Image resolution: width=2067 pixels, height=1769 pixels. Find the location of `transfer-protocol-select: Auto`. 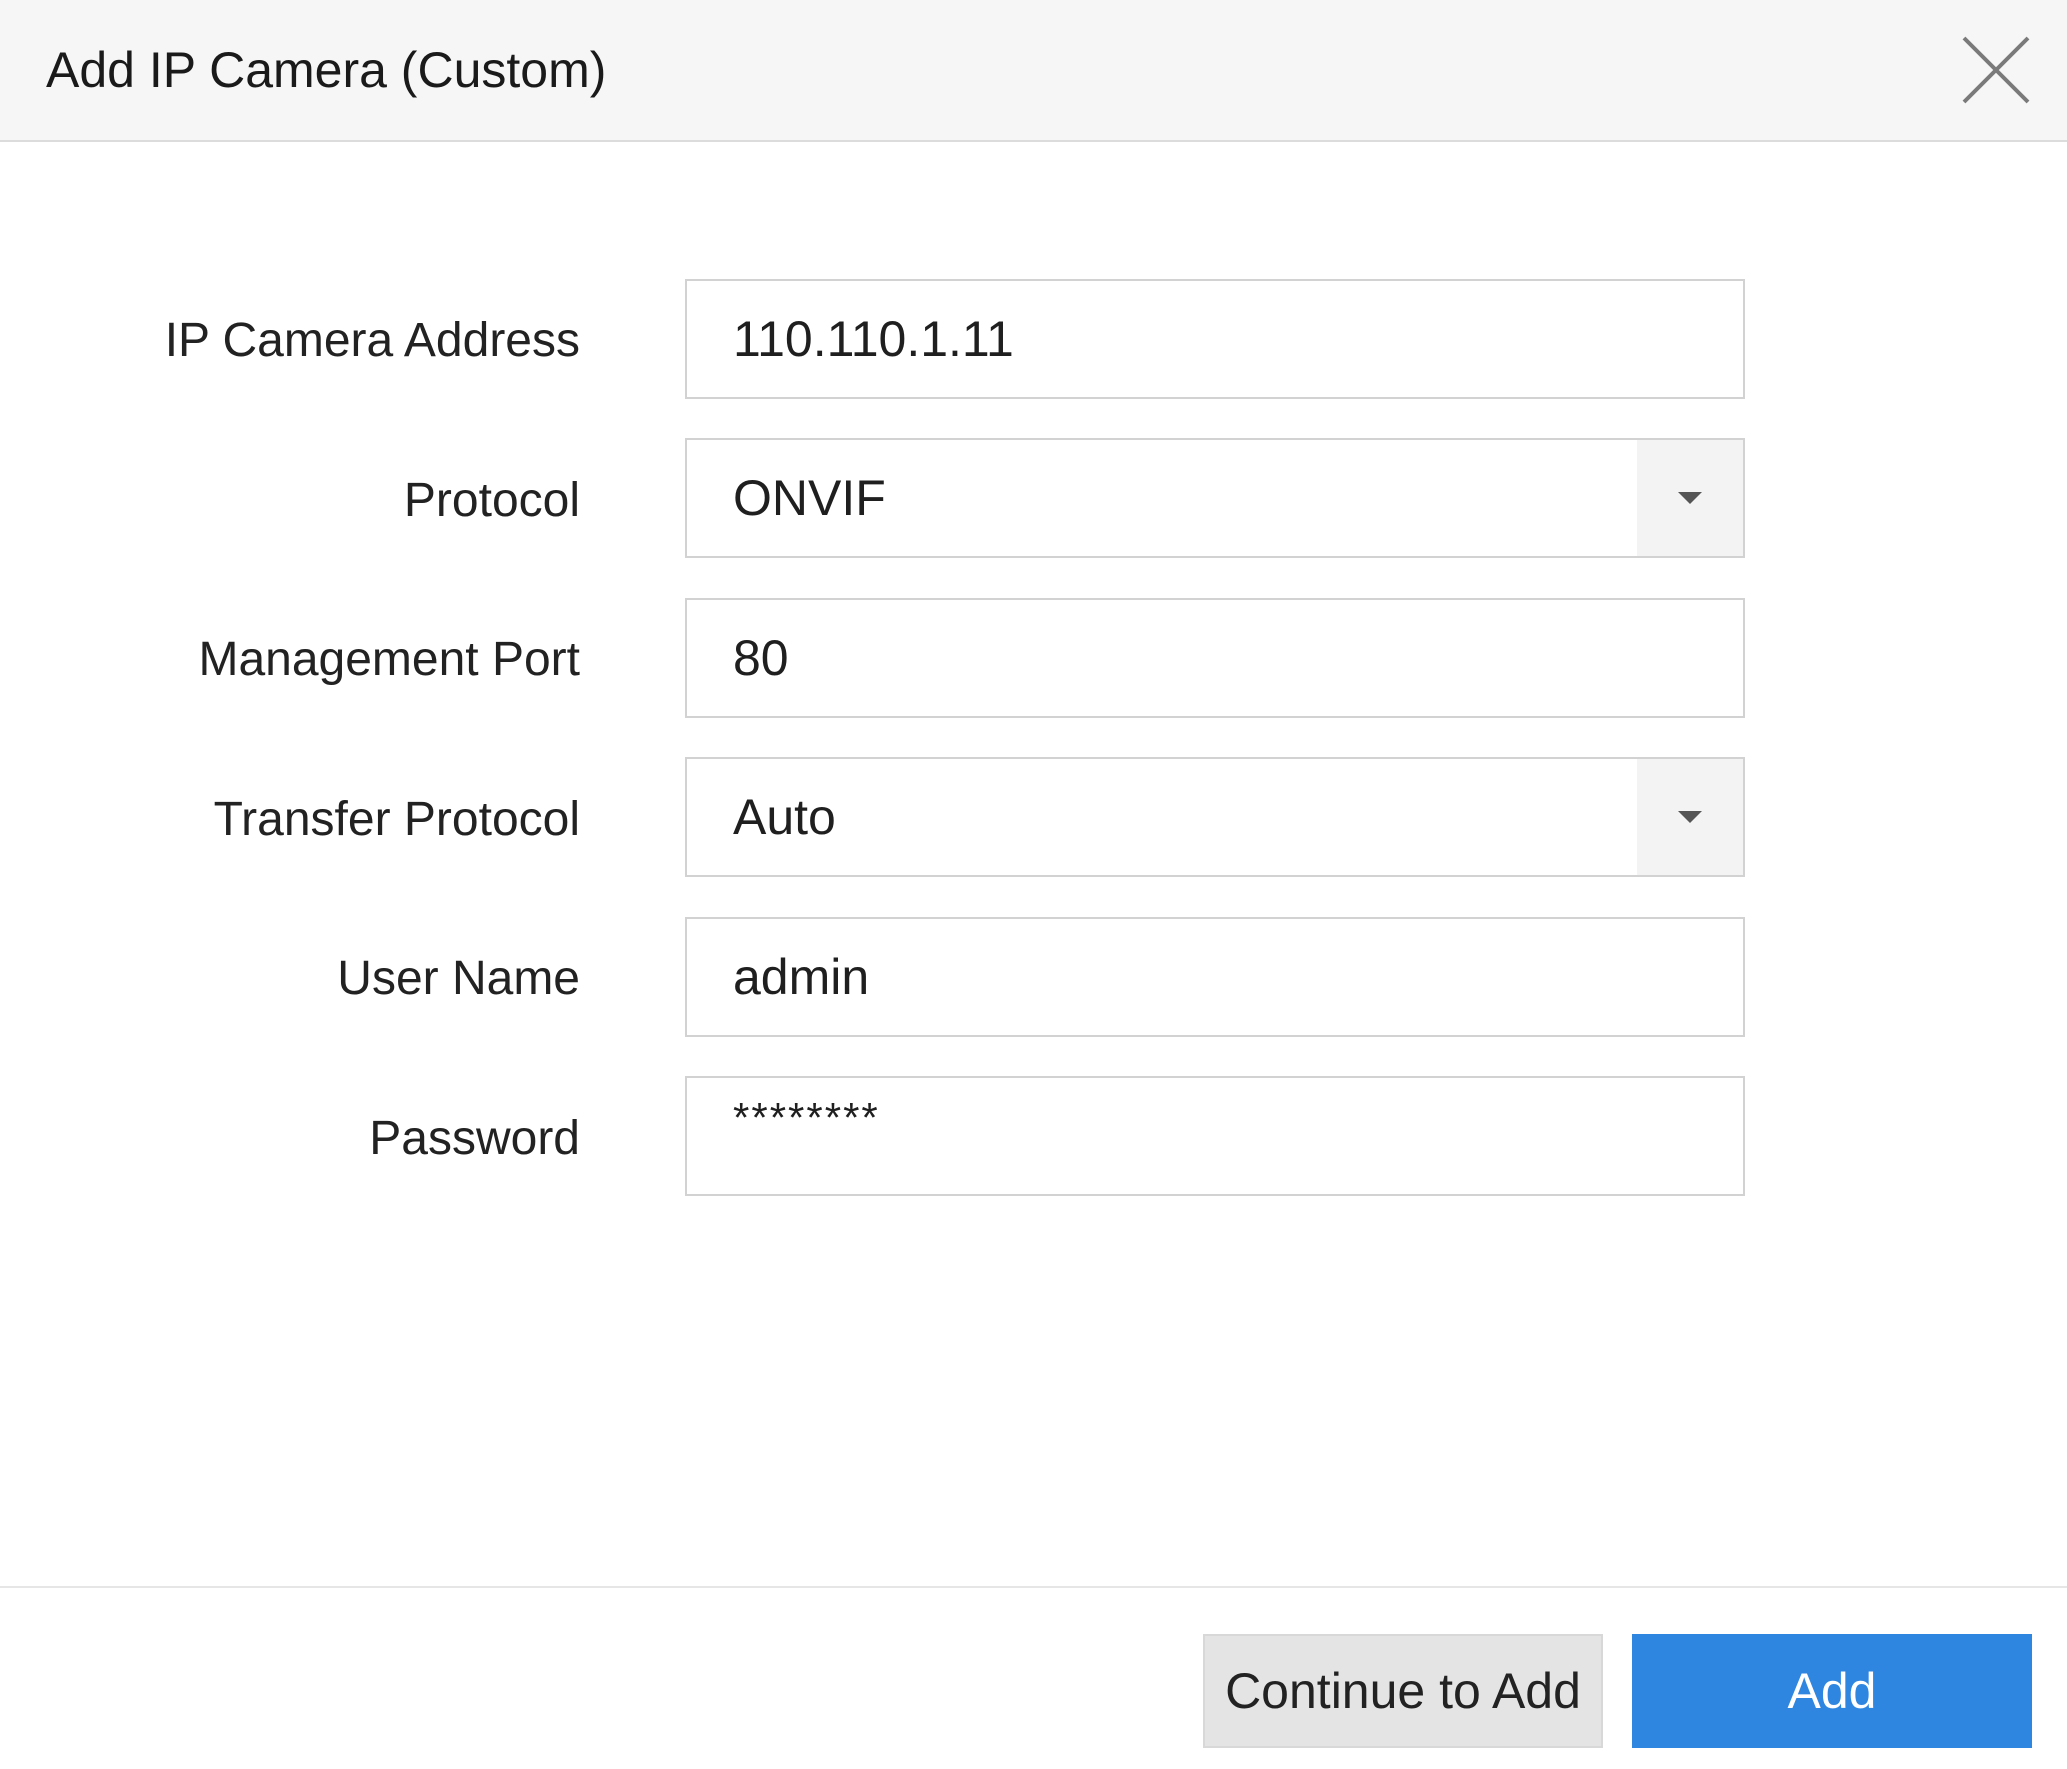

transfer-protocol-select: Auto is located at coordinates (1215, 817).